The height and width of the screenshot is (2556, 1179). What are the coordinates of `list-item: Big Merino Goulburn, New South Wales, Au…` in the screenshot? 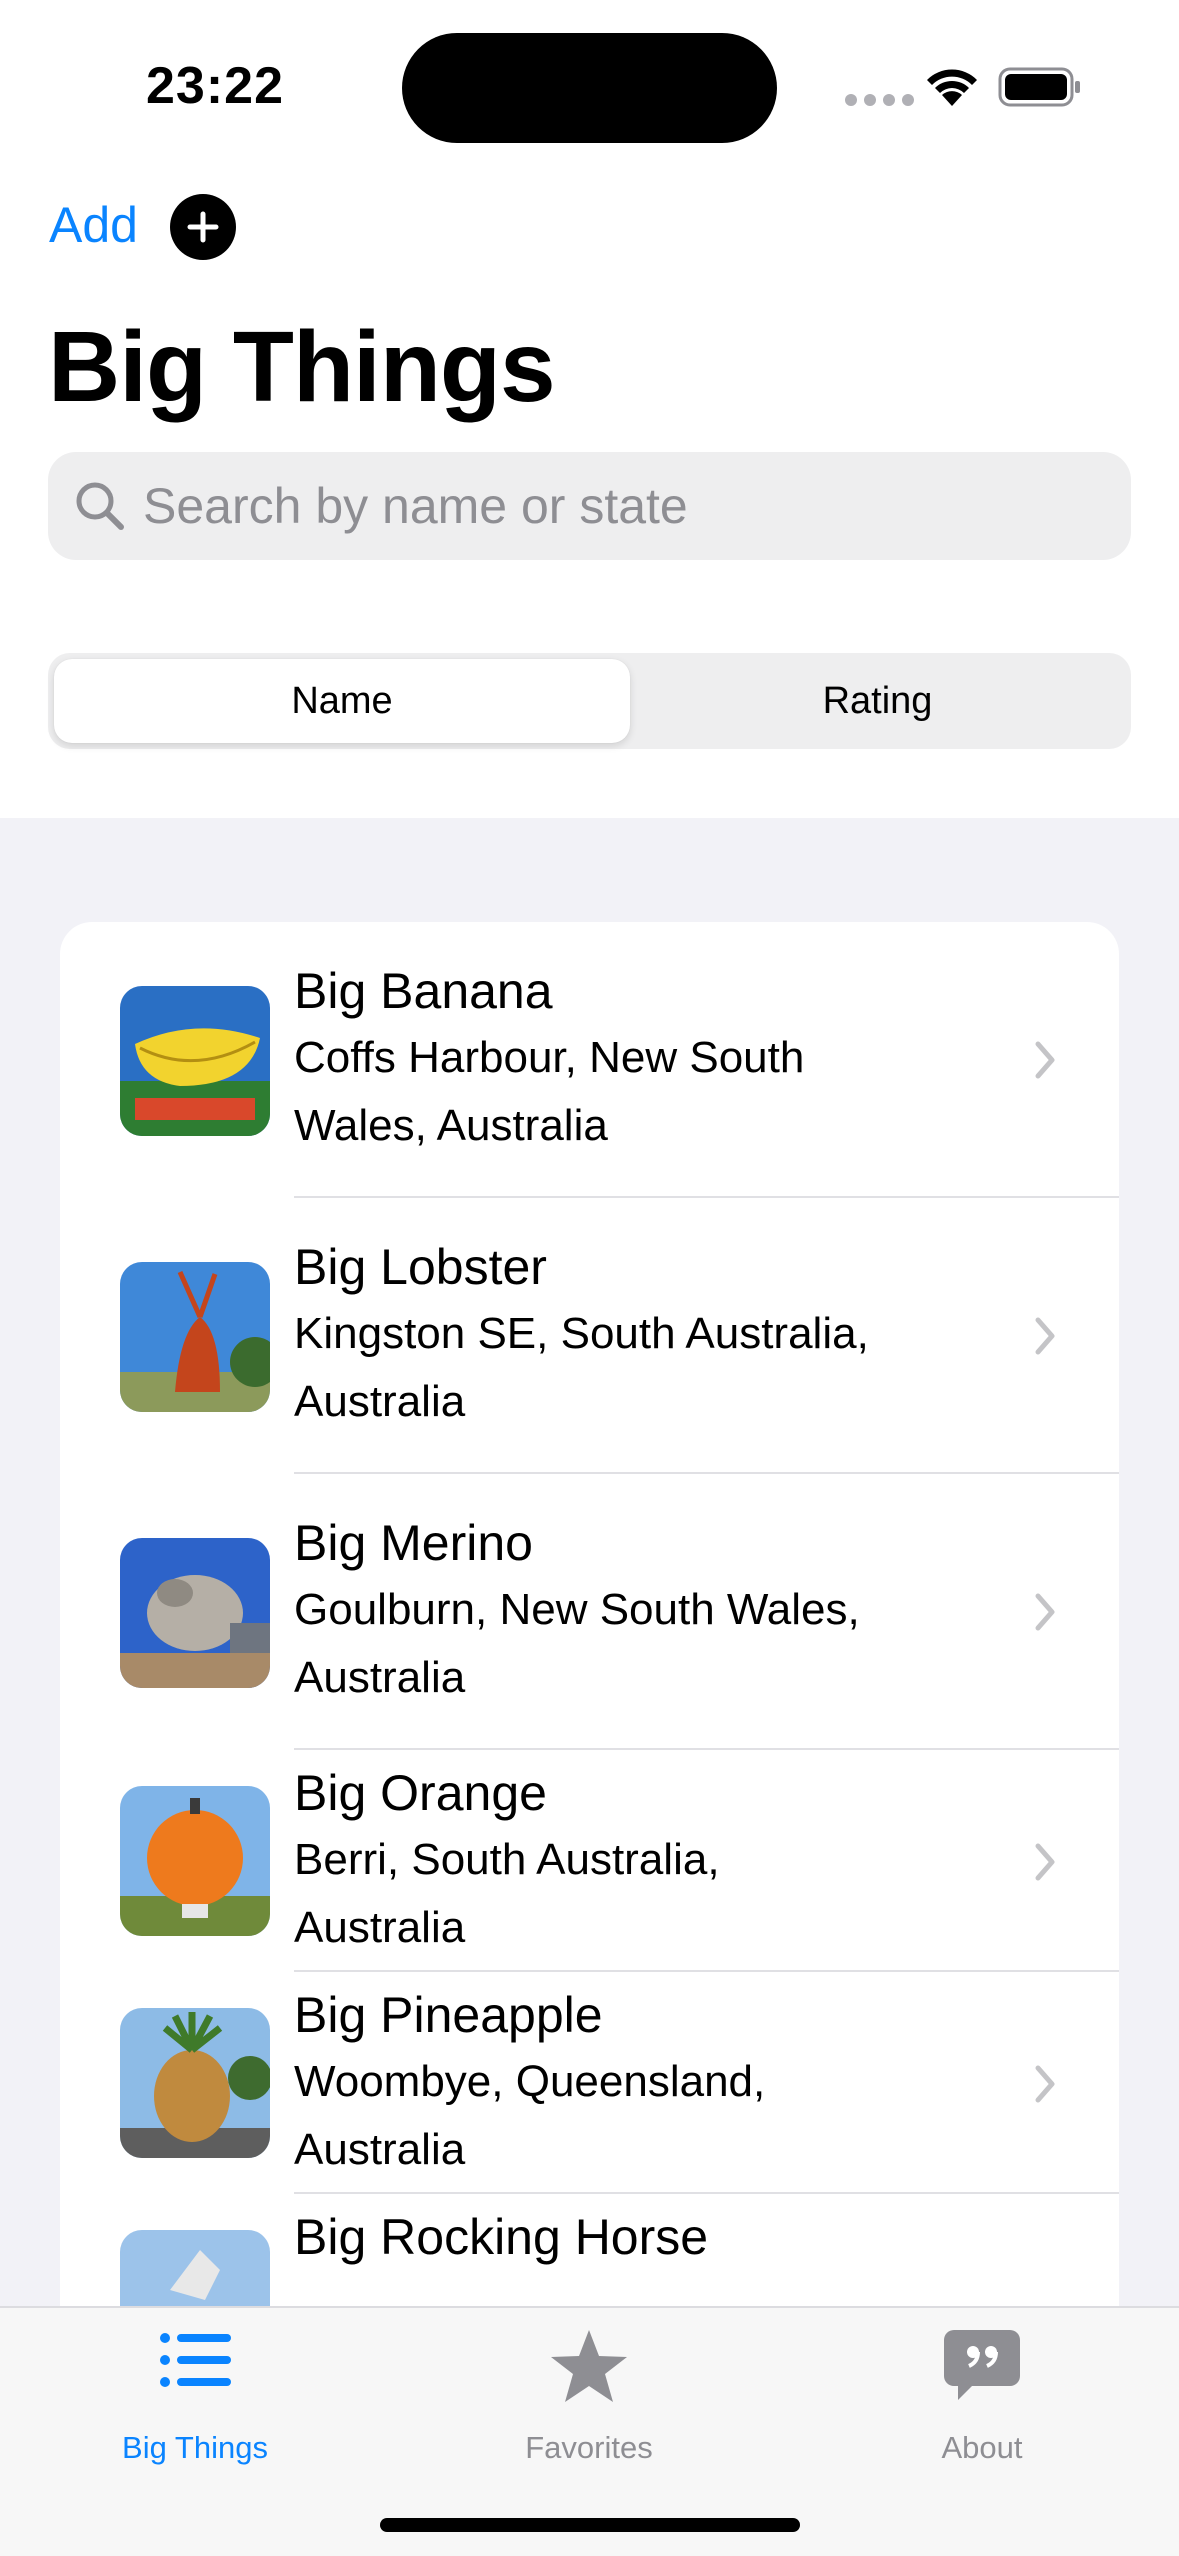 It's located at (589, 1612).